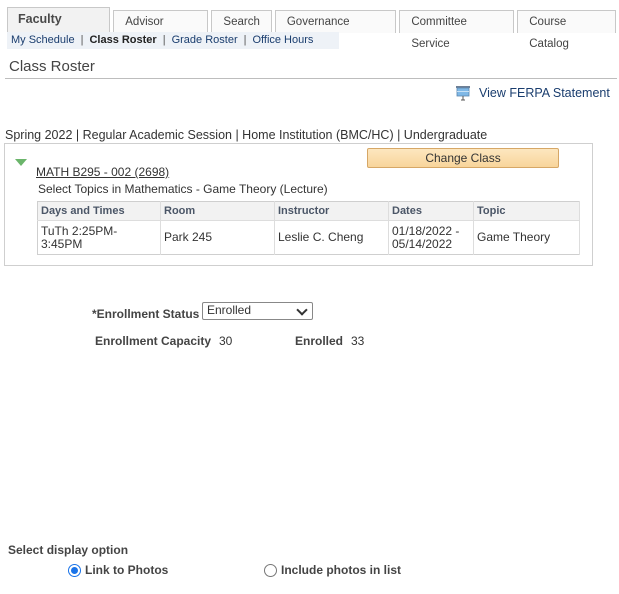 The height and width of the screenshot is (594, 619). I want to click on tab-faculty-center: Faculty Center, so click(59, 28).